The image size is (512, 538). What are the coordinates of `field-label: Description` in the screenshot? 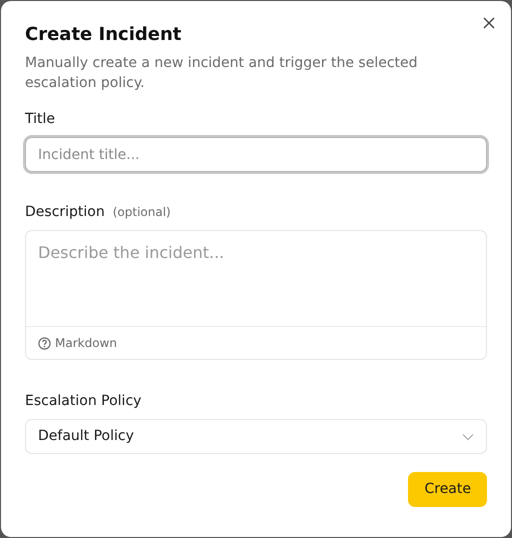 It's located at (65, 212).